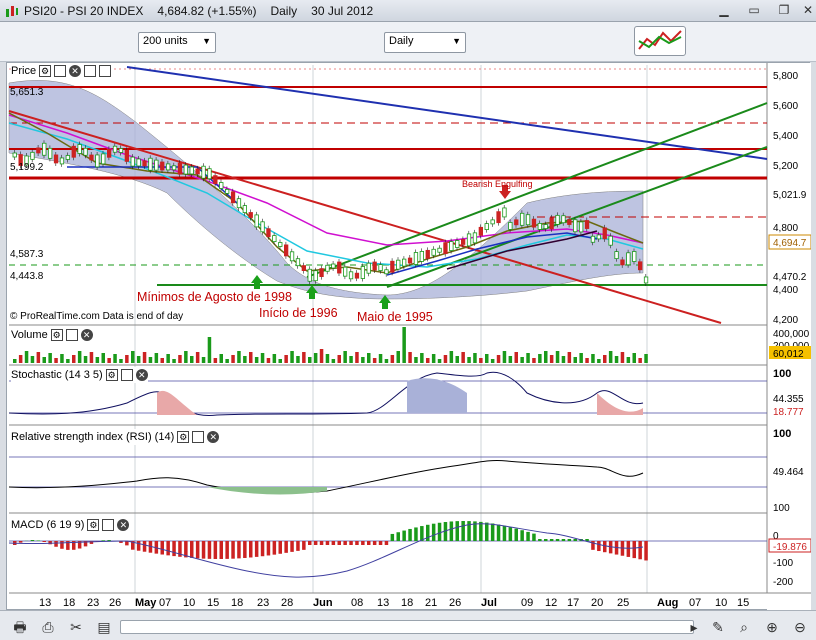 The height and width of the screenshot is (640, 816). What do you see at coordinates (597, 603) in the screenshot?
I see `date-tick: 20` at bounding box center [597, 603].